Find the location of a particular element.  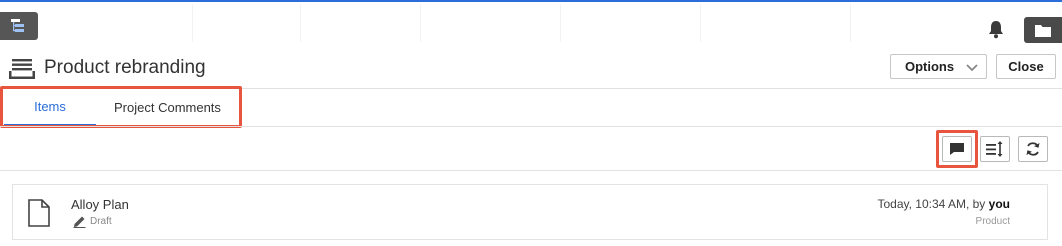

refresh-icon is located at coordinates (1033, 149).